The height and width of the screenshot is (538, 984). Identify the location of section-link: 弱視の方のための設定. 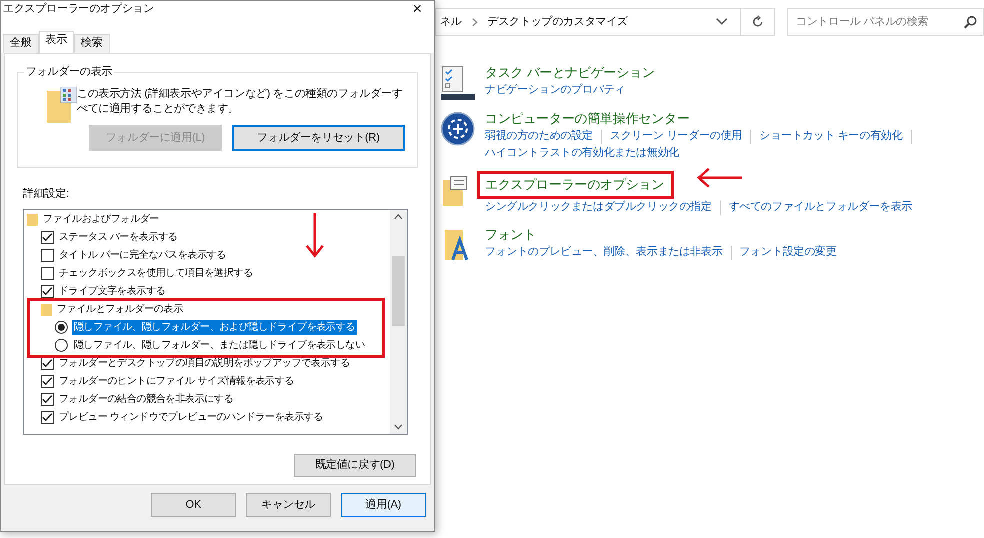
(539, 136).